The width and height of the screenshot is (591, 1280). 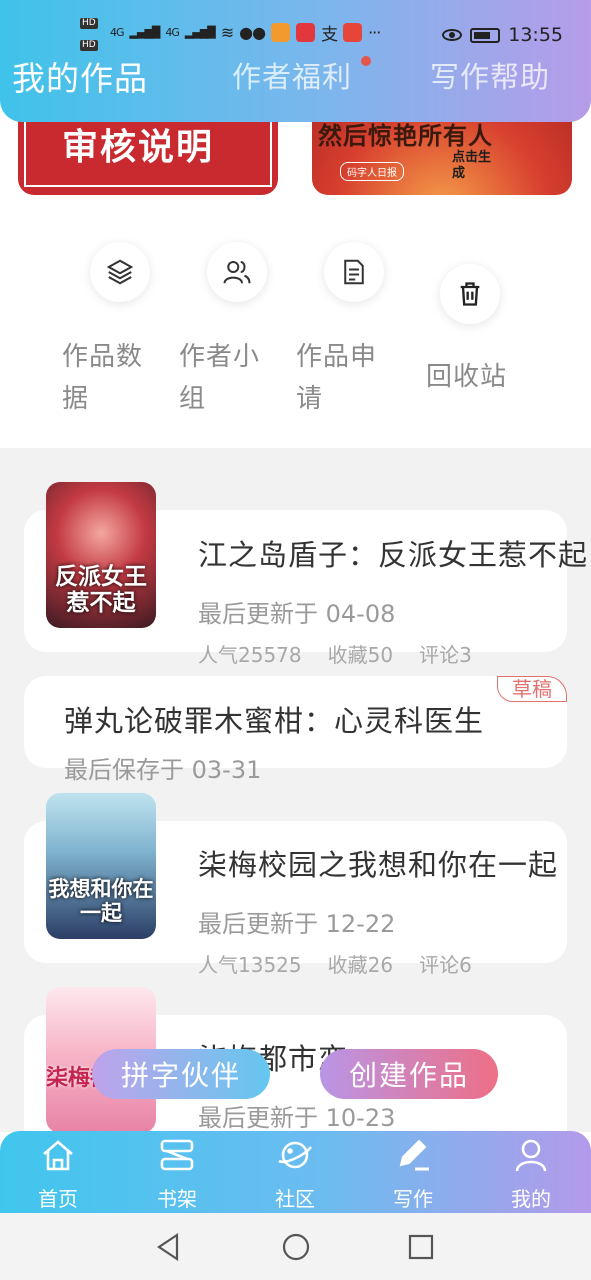 What do you see at coordinates (306, 32) in the screenshot?
I see `app-icon` at bounding box center [306, 32].